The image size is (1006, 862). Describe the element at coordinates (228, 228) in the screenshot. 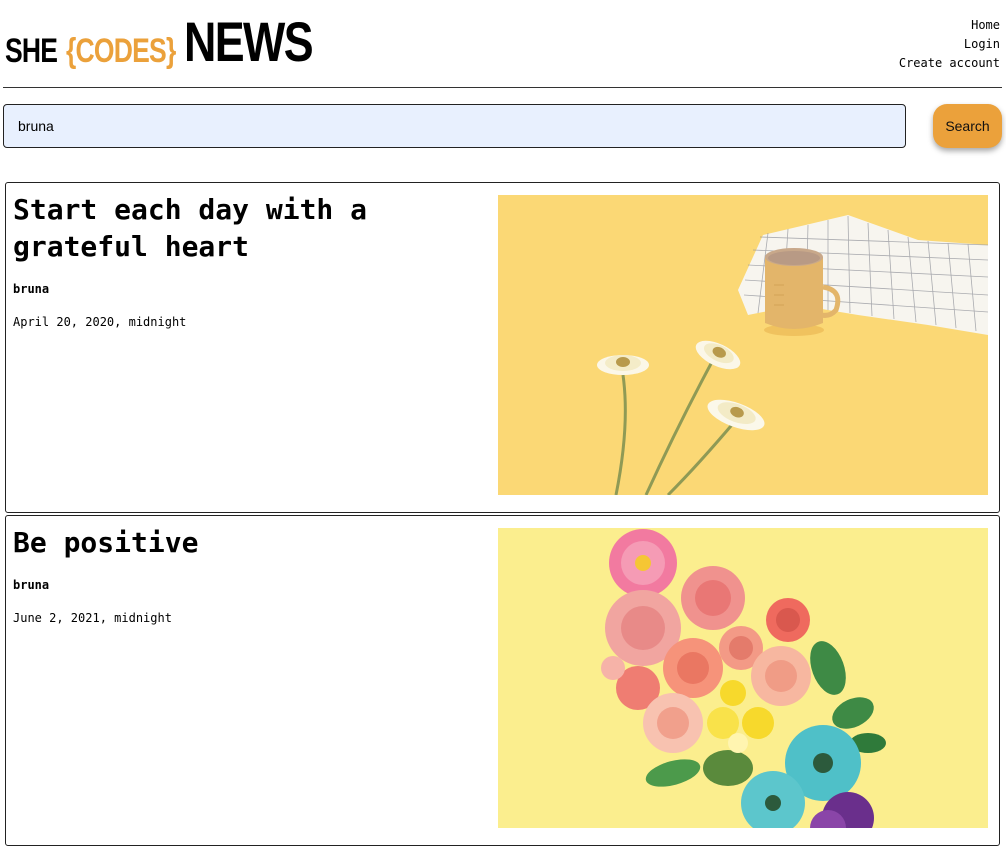

I see `article-title: Start each day with a grateful heart` at that location.